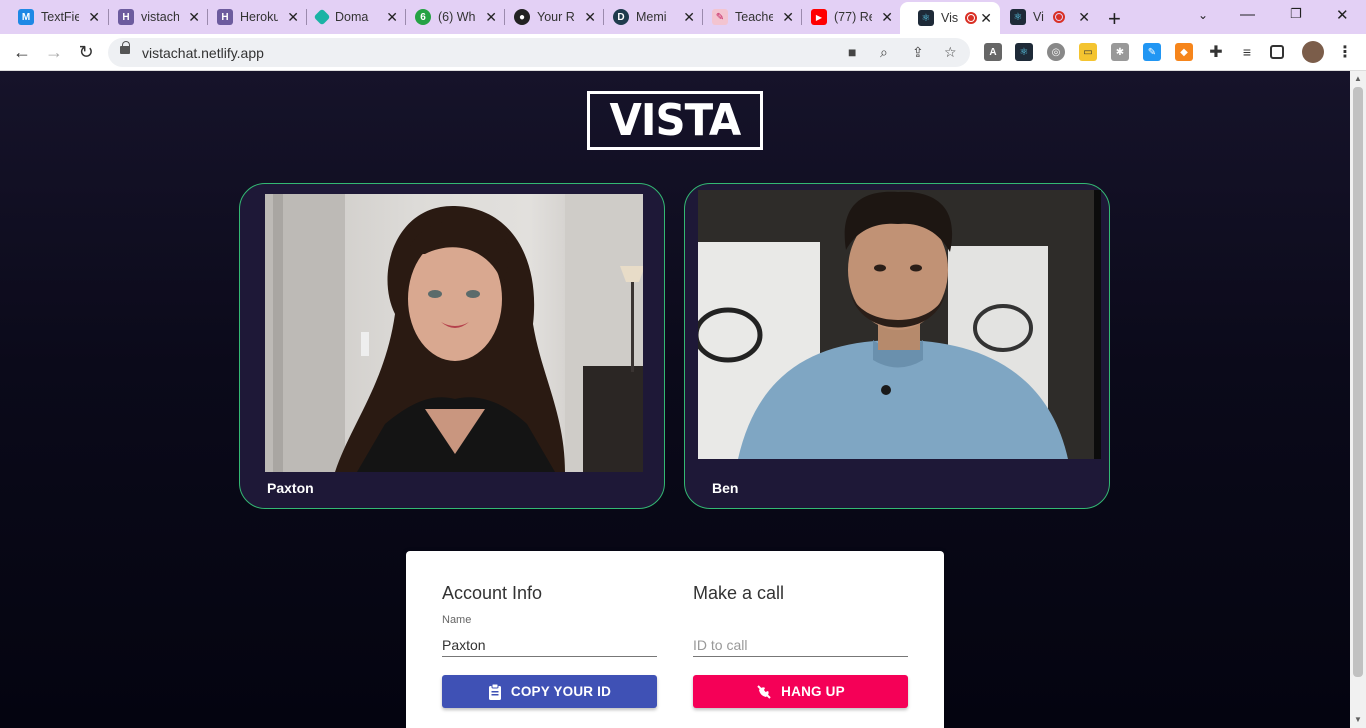  What do you see at coordinates (1358, 78) in the screenshot?
I see `scroll-up-icon: ▲` at bounding box center [1358, 78].